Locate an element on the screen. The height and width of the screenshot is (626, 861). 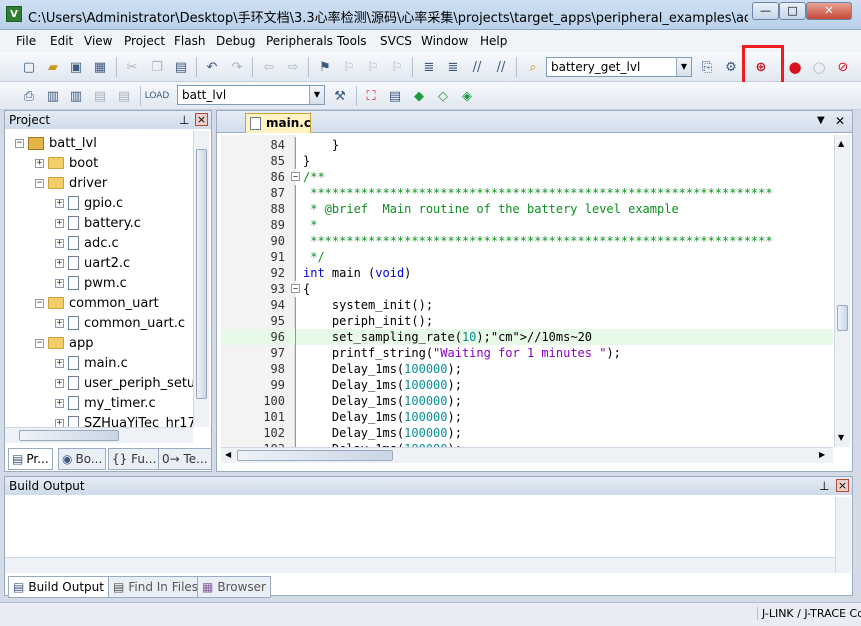
editor-vscrollbar: ▲ ▼ is located at coordinates (842, 291).